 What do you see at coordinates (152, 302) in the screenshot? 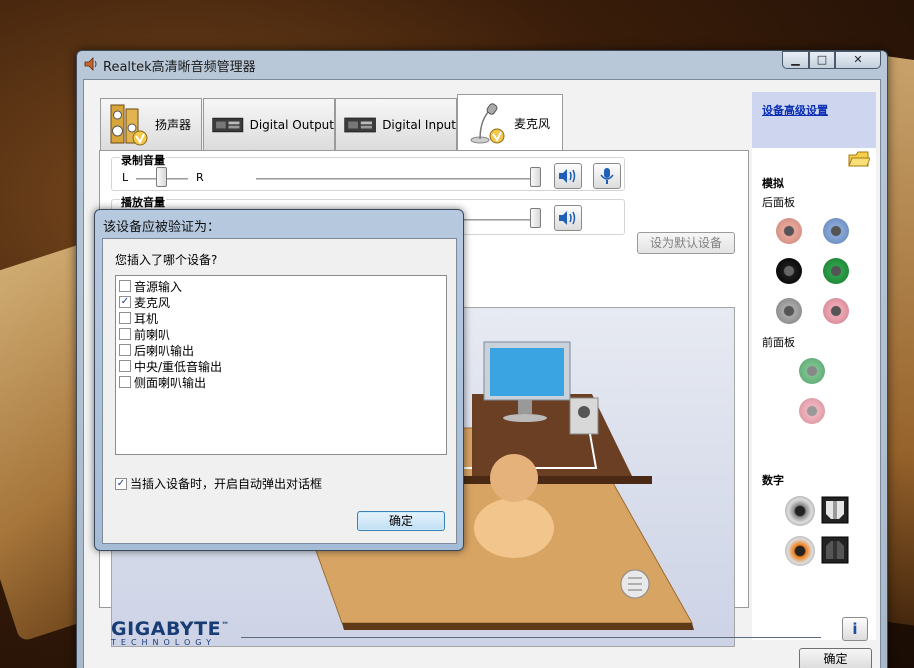
I see `option-label: 麦克风` at bounding box center [152, 302].